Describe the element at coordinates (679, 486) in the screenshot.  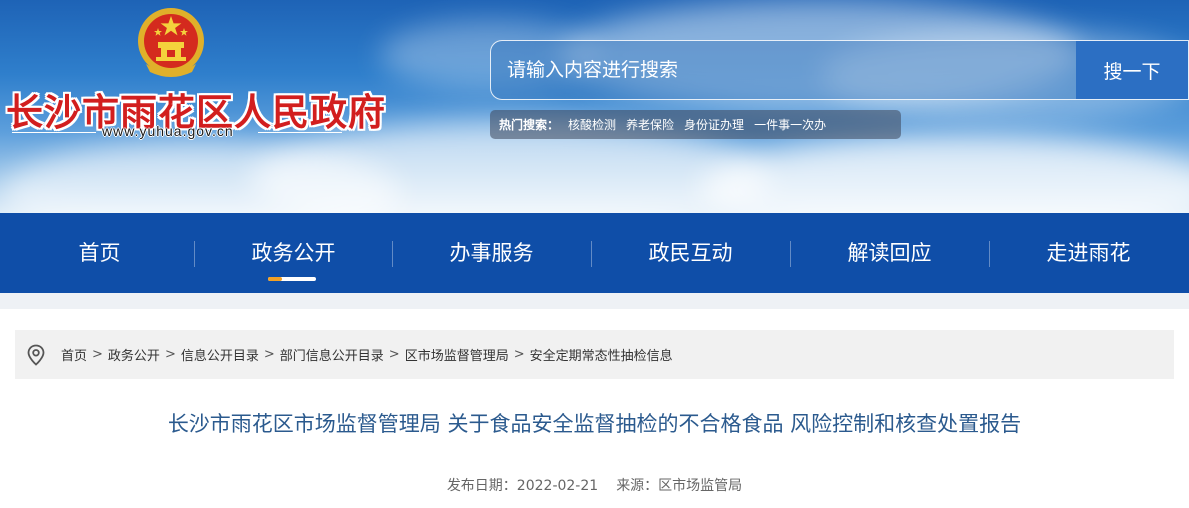
I see `article-source: 来源：区市场监管局` at that location.